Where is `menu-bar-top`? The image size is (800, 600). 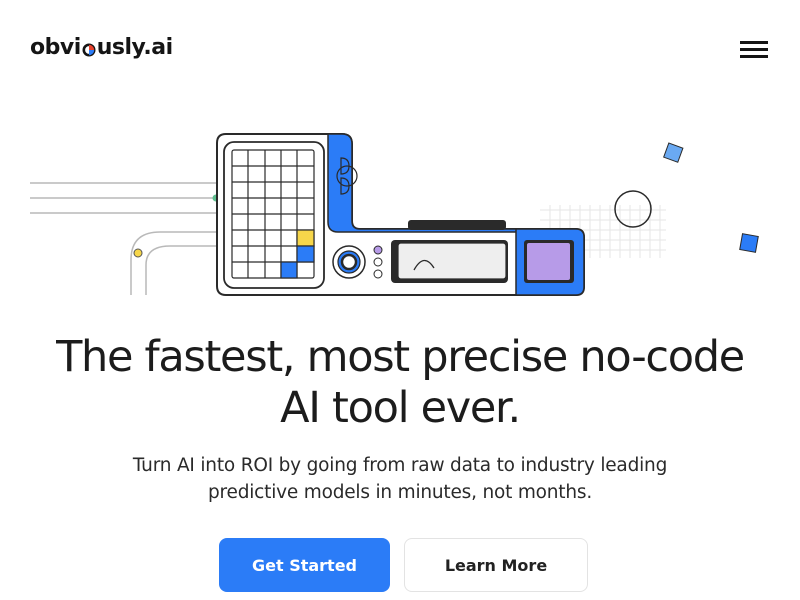 menu-bar-top is located at coordinates (754, 42).